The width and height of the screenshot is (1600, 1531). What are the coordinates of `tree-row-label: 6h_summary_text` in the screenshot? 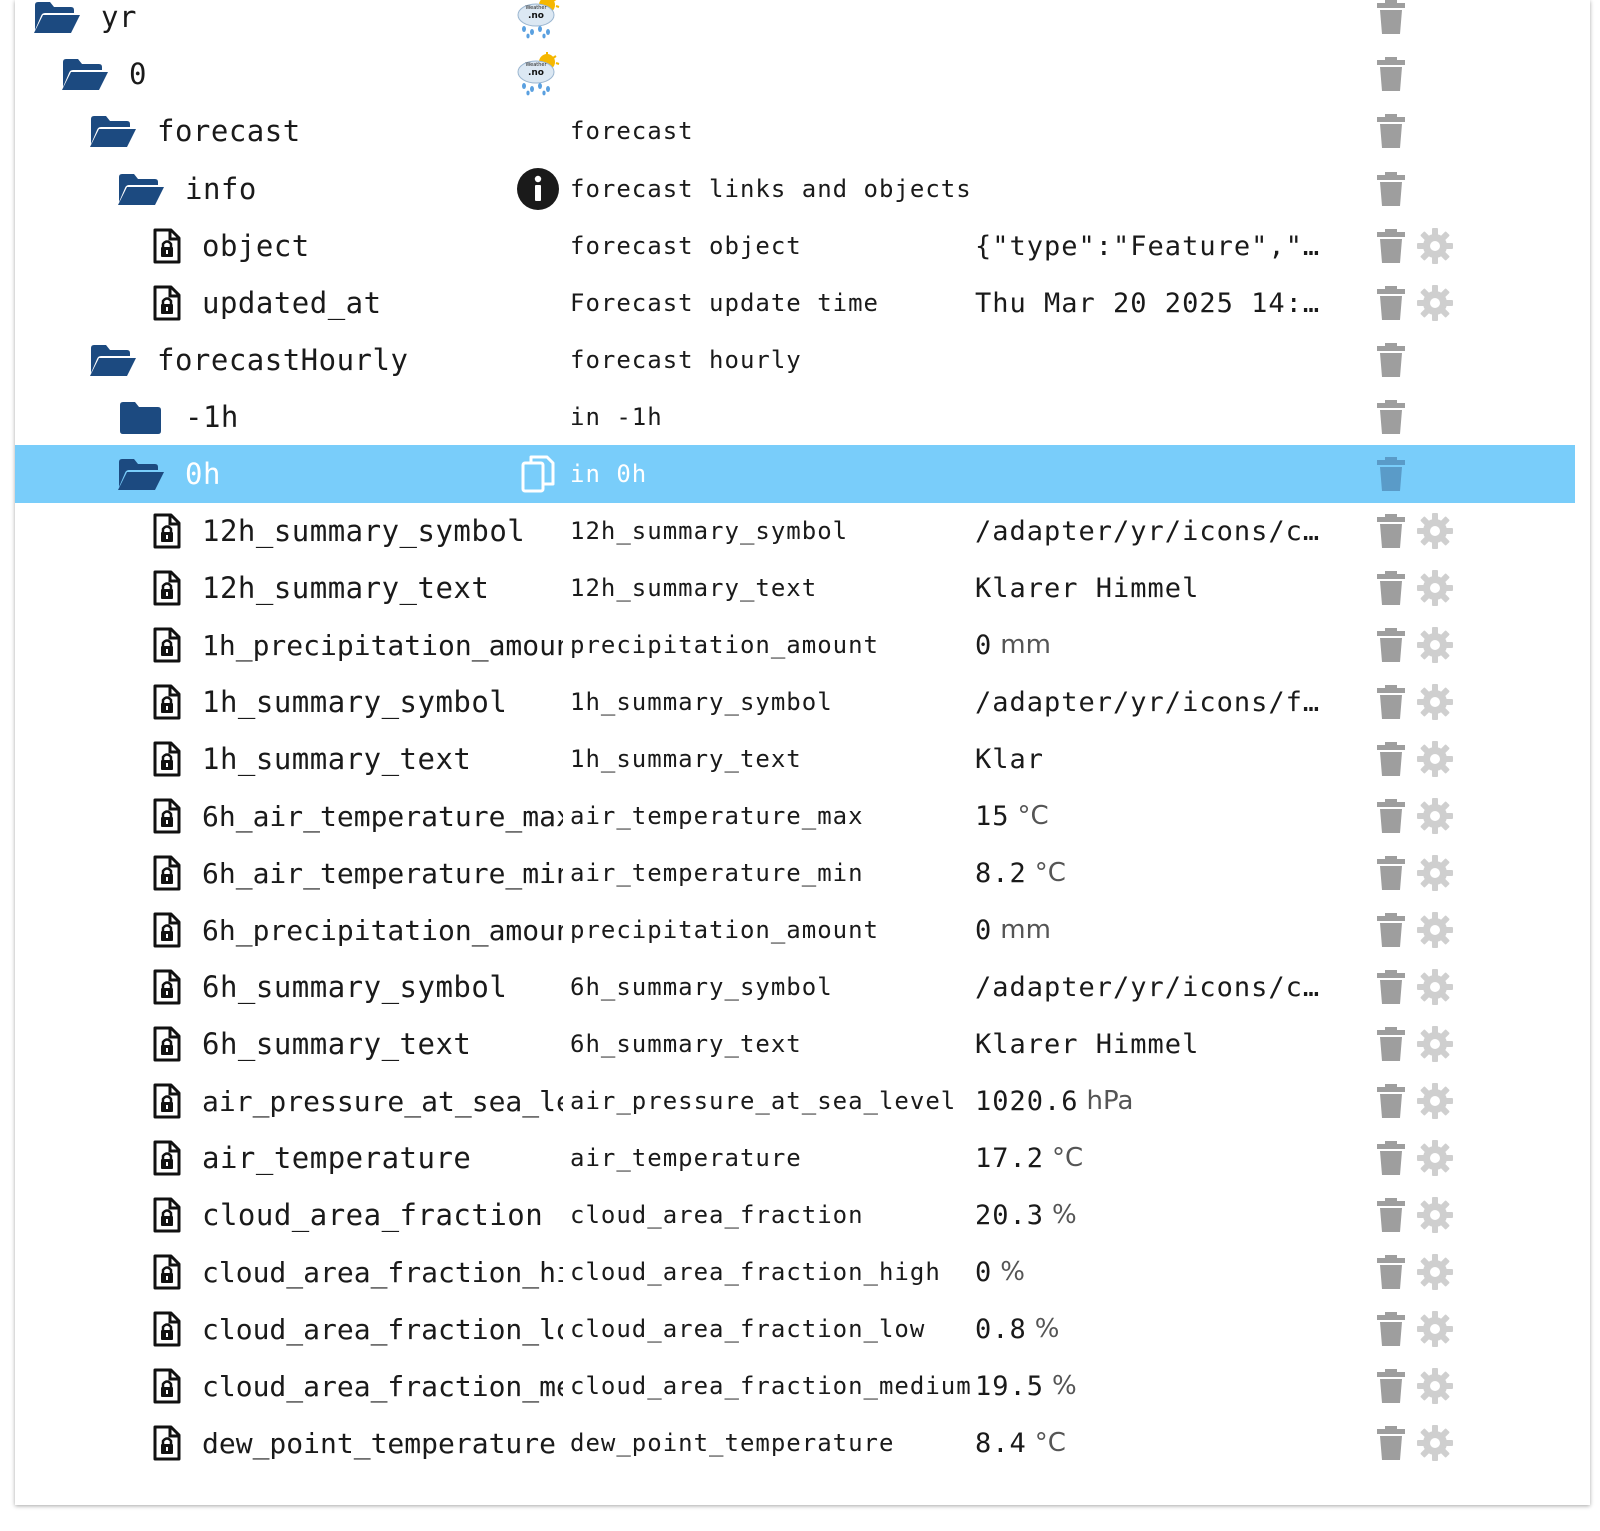 It's located at (336, 1044).